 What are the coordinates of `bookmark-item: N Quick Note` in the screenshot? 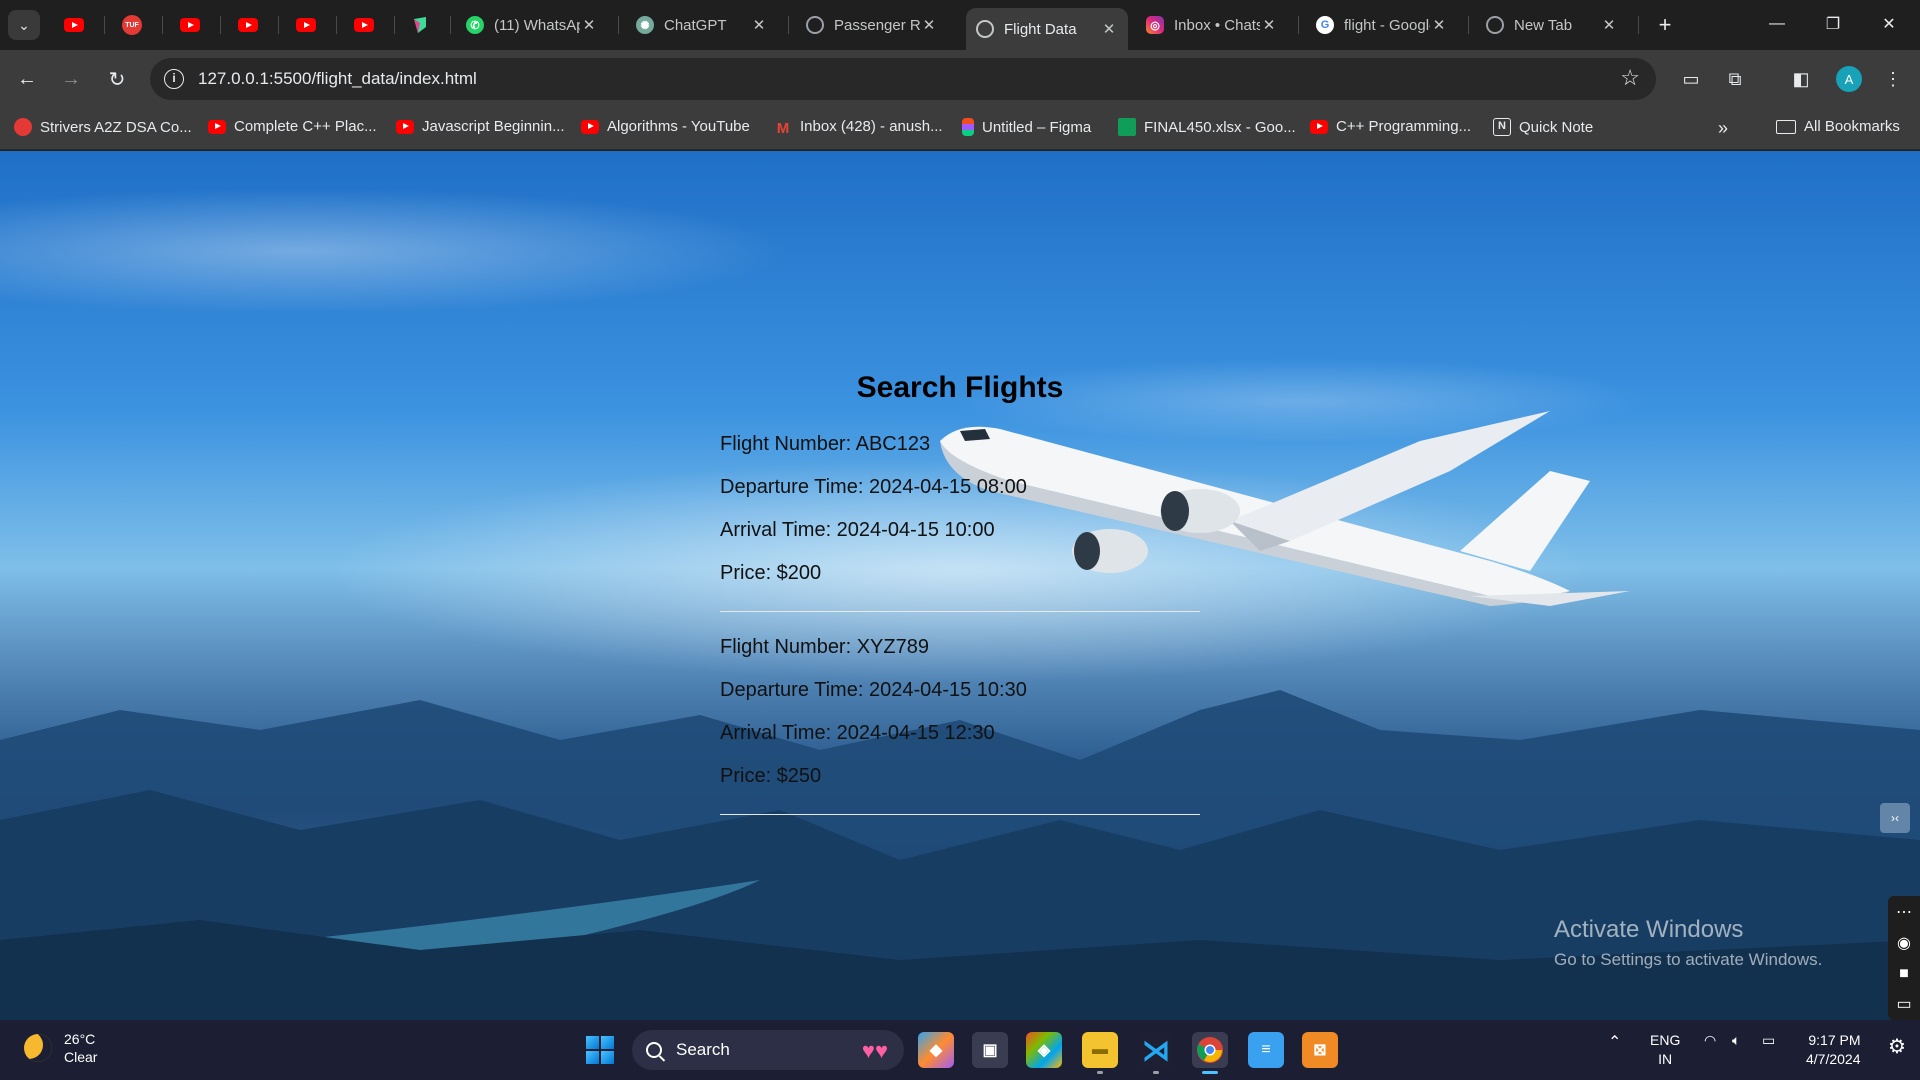 It's located at (1543, 127).